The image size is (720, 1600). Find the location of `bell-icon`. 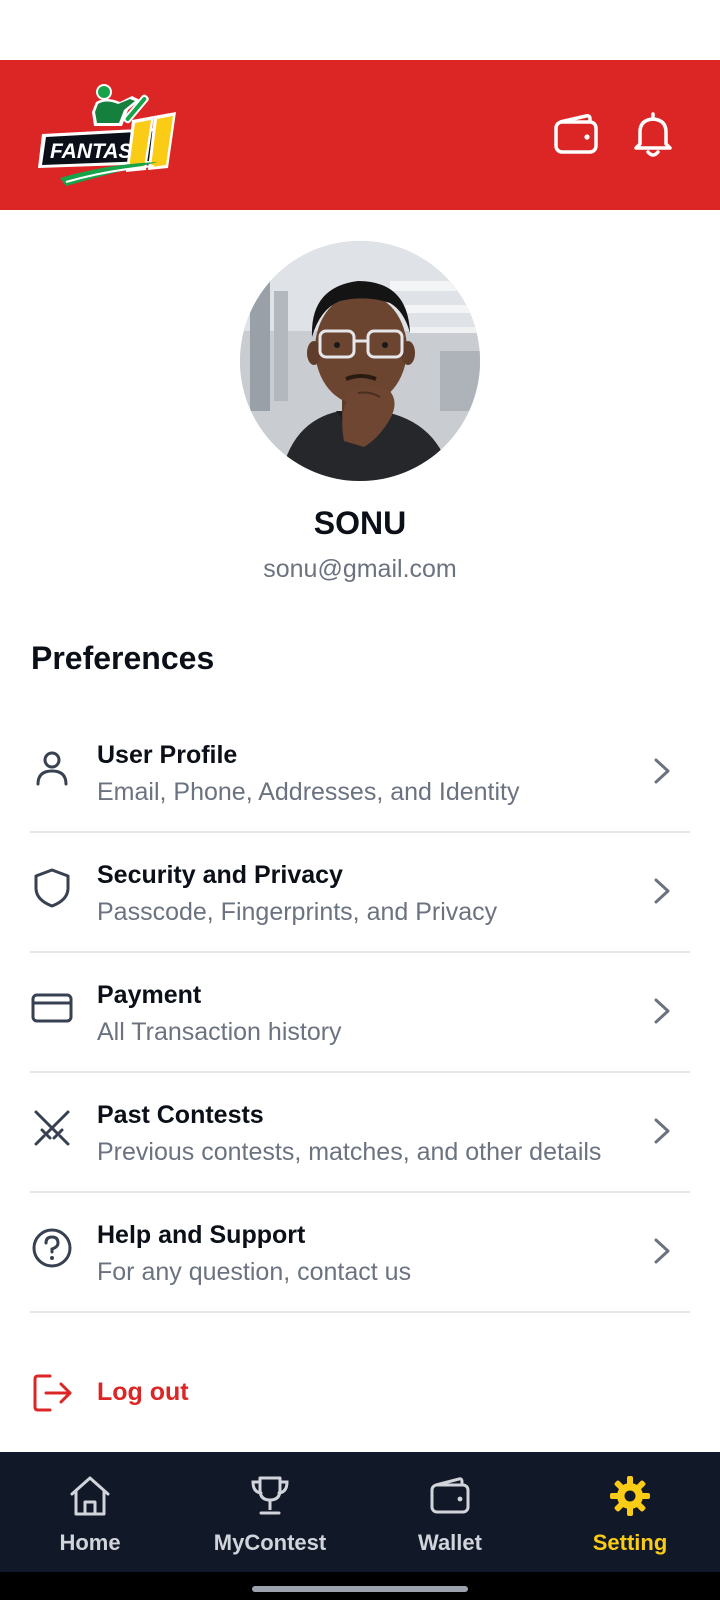

bell-icon is located at coordinates (653, 134).